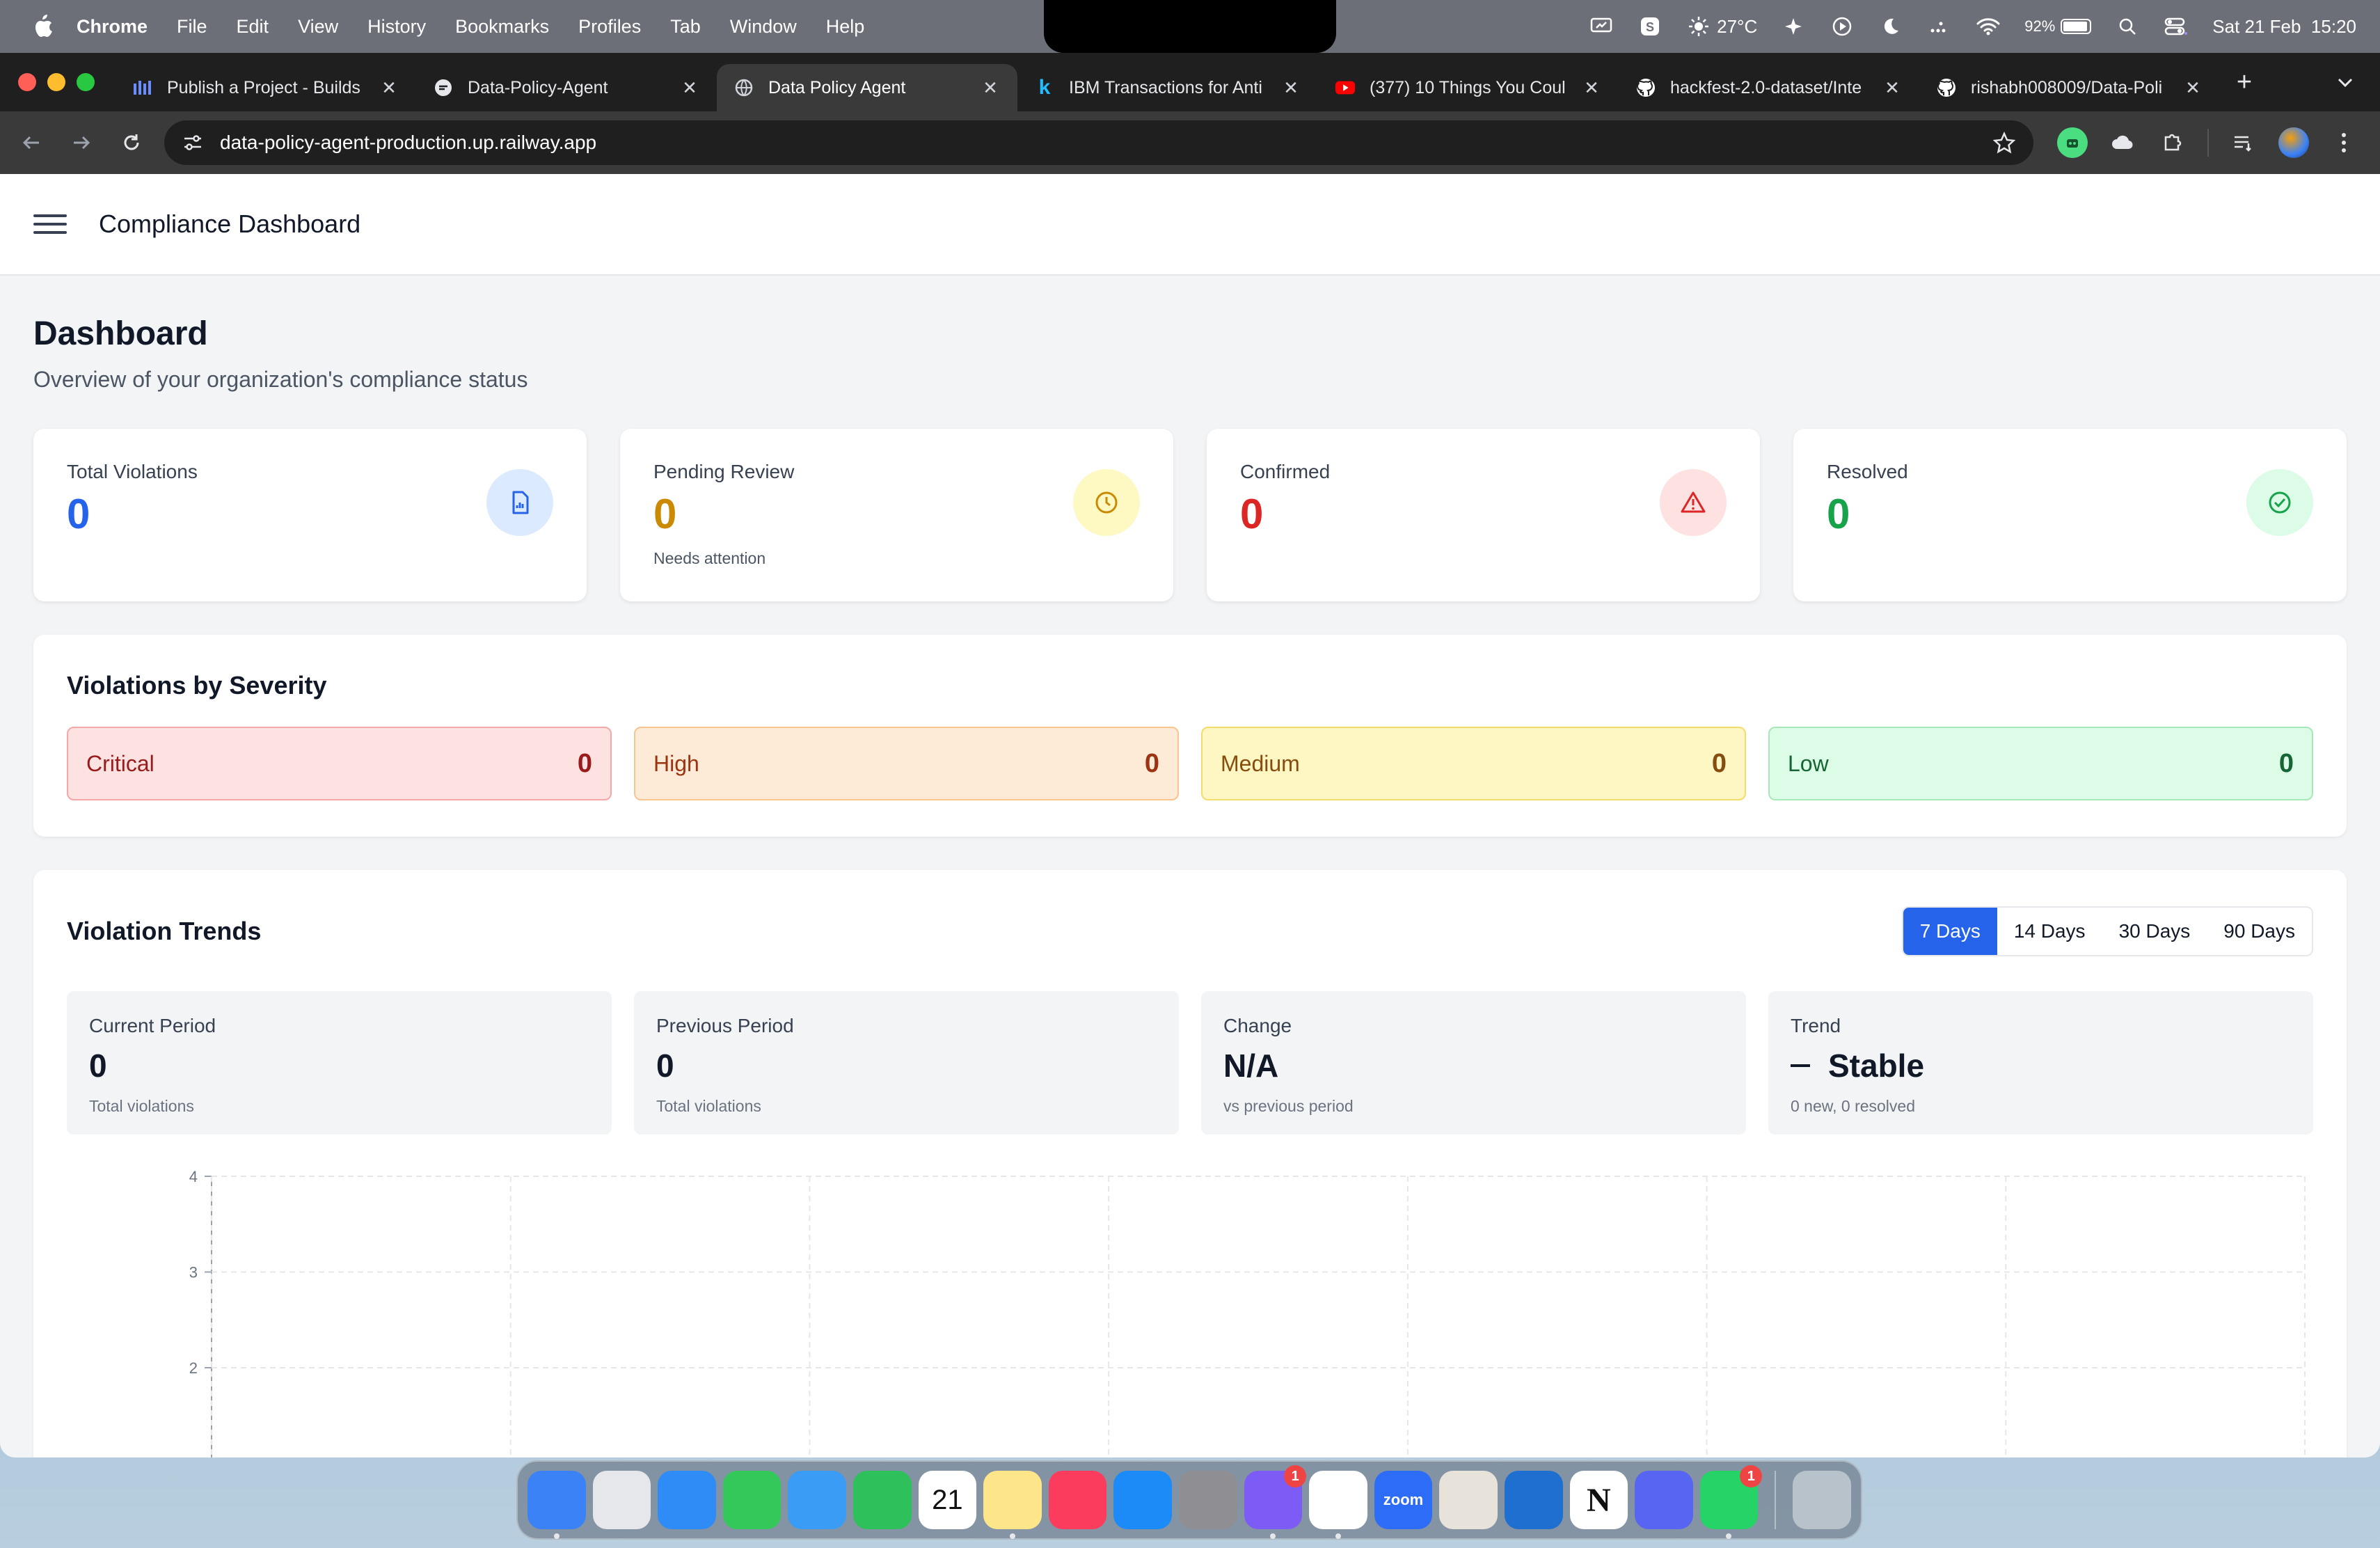 The image size is (2380, 1548). What do you see at coordinates (2049, 931) in the screenshot?
I see `range-14-days-button: 14 Days` at bounding box center [2049, 931].